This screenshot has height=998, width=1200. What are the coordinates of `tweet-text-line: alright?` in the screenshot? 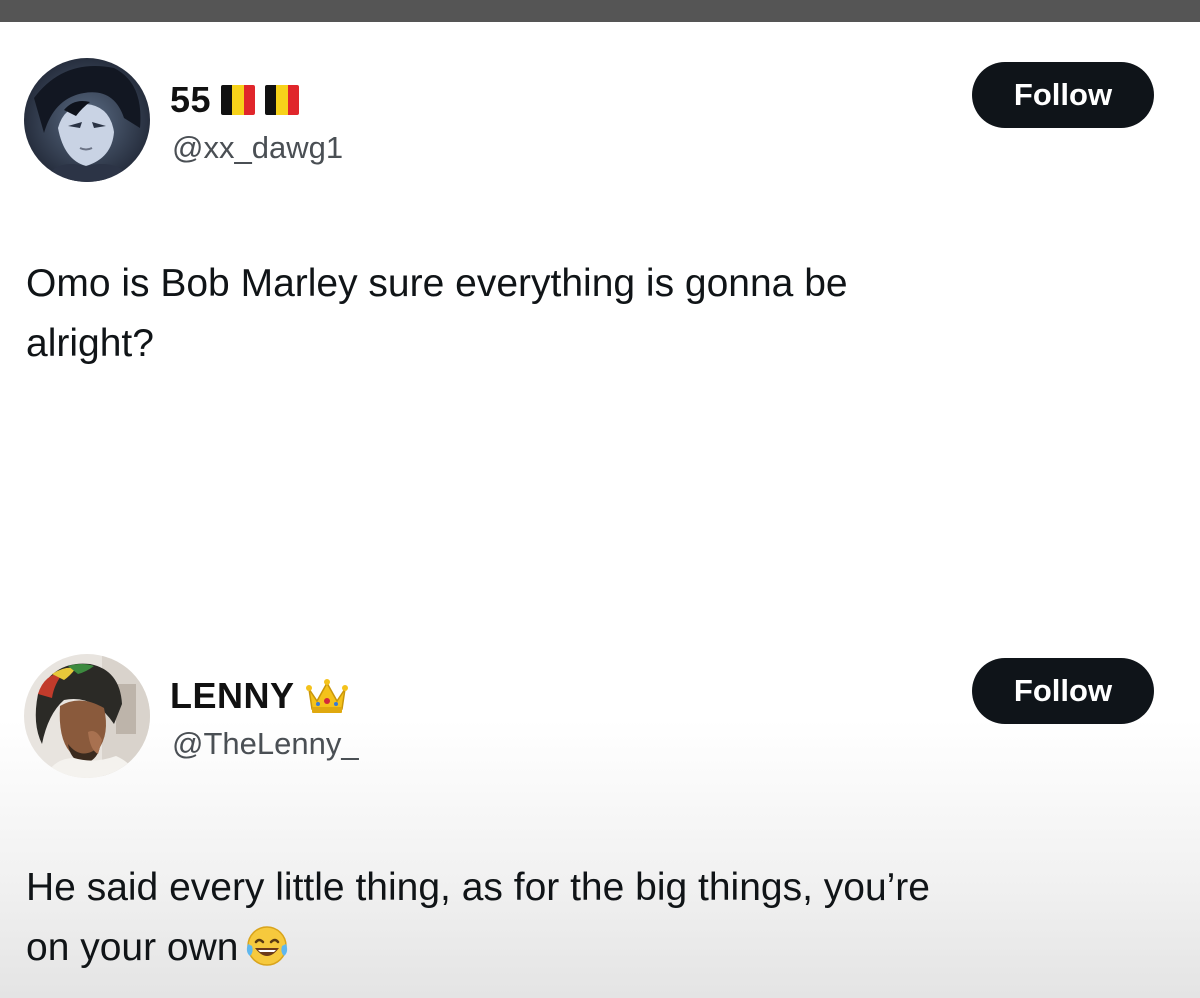 It's located at (90, 343).